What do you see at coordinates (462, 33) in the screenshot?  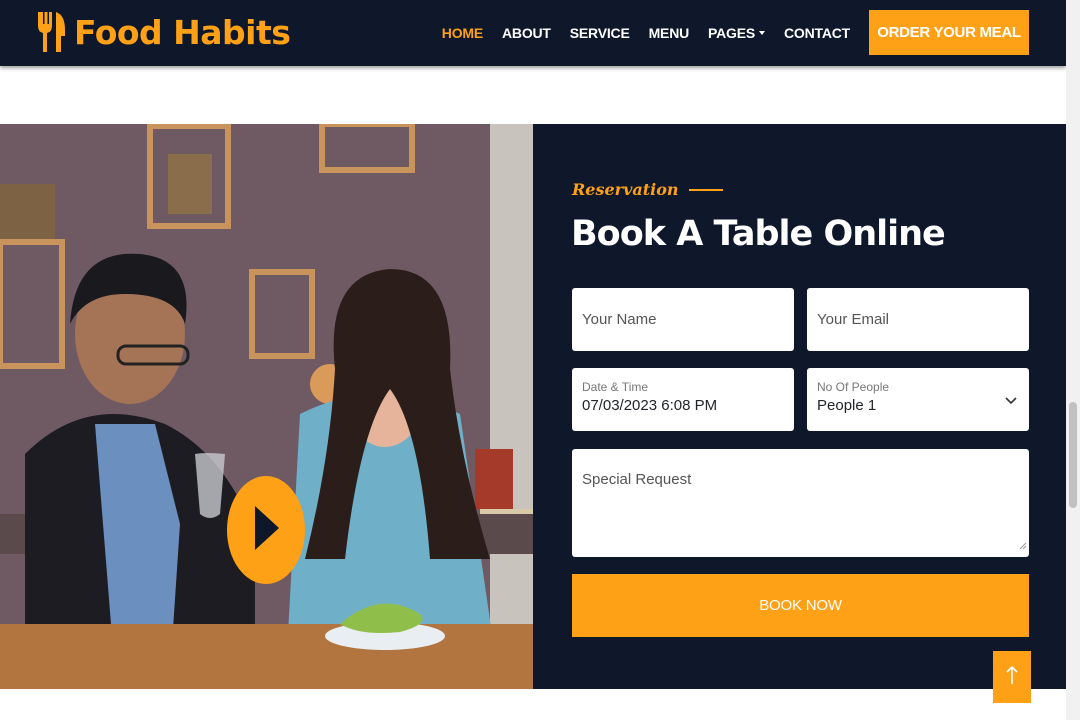 I see `nav-home: Home` at bounding box center [462, 33].